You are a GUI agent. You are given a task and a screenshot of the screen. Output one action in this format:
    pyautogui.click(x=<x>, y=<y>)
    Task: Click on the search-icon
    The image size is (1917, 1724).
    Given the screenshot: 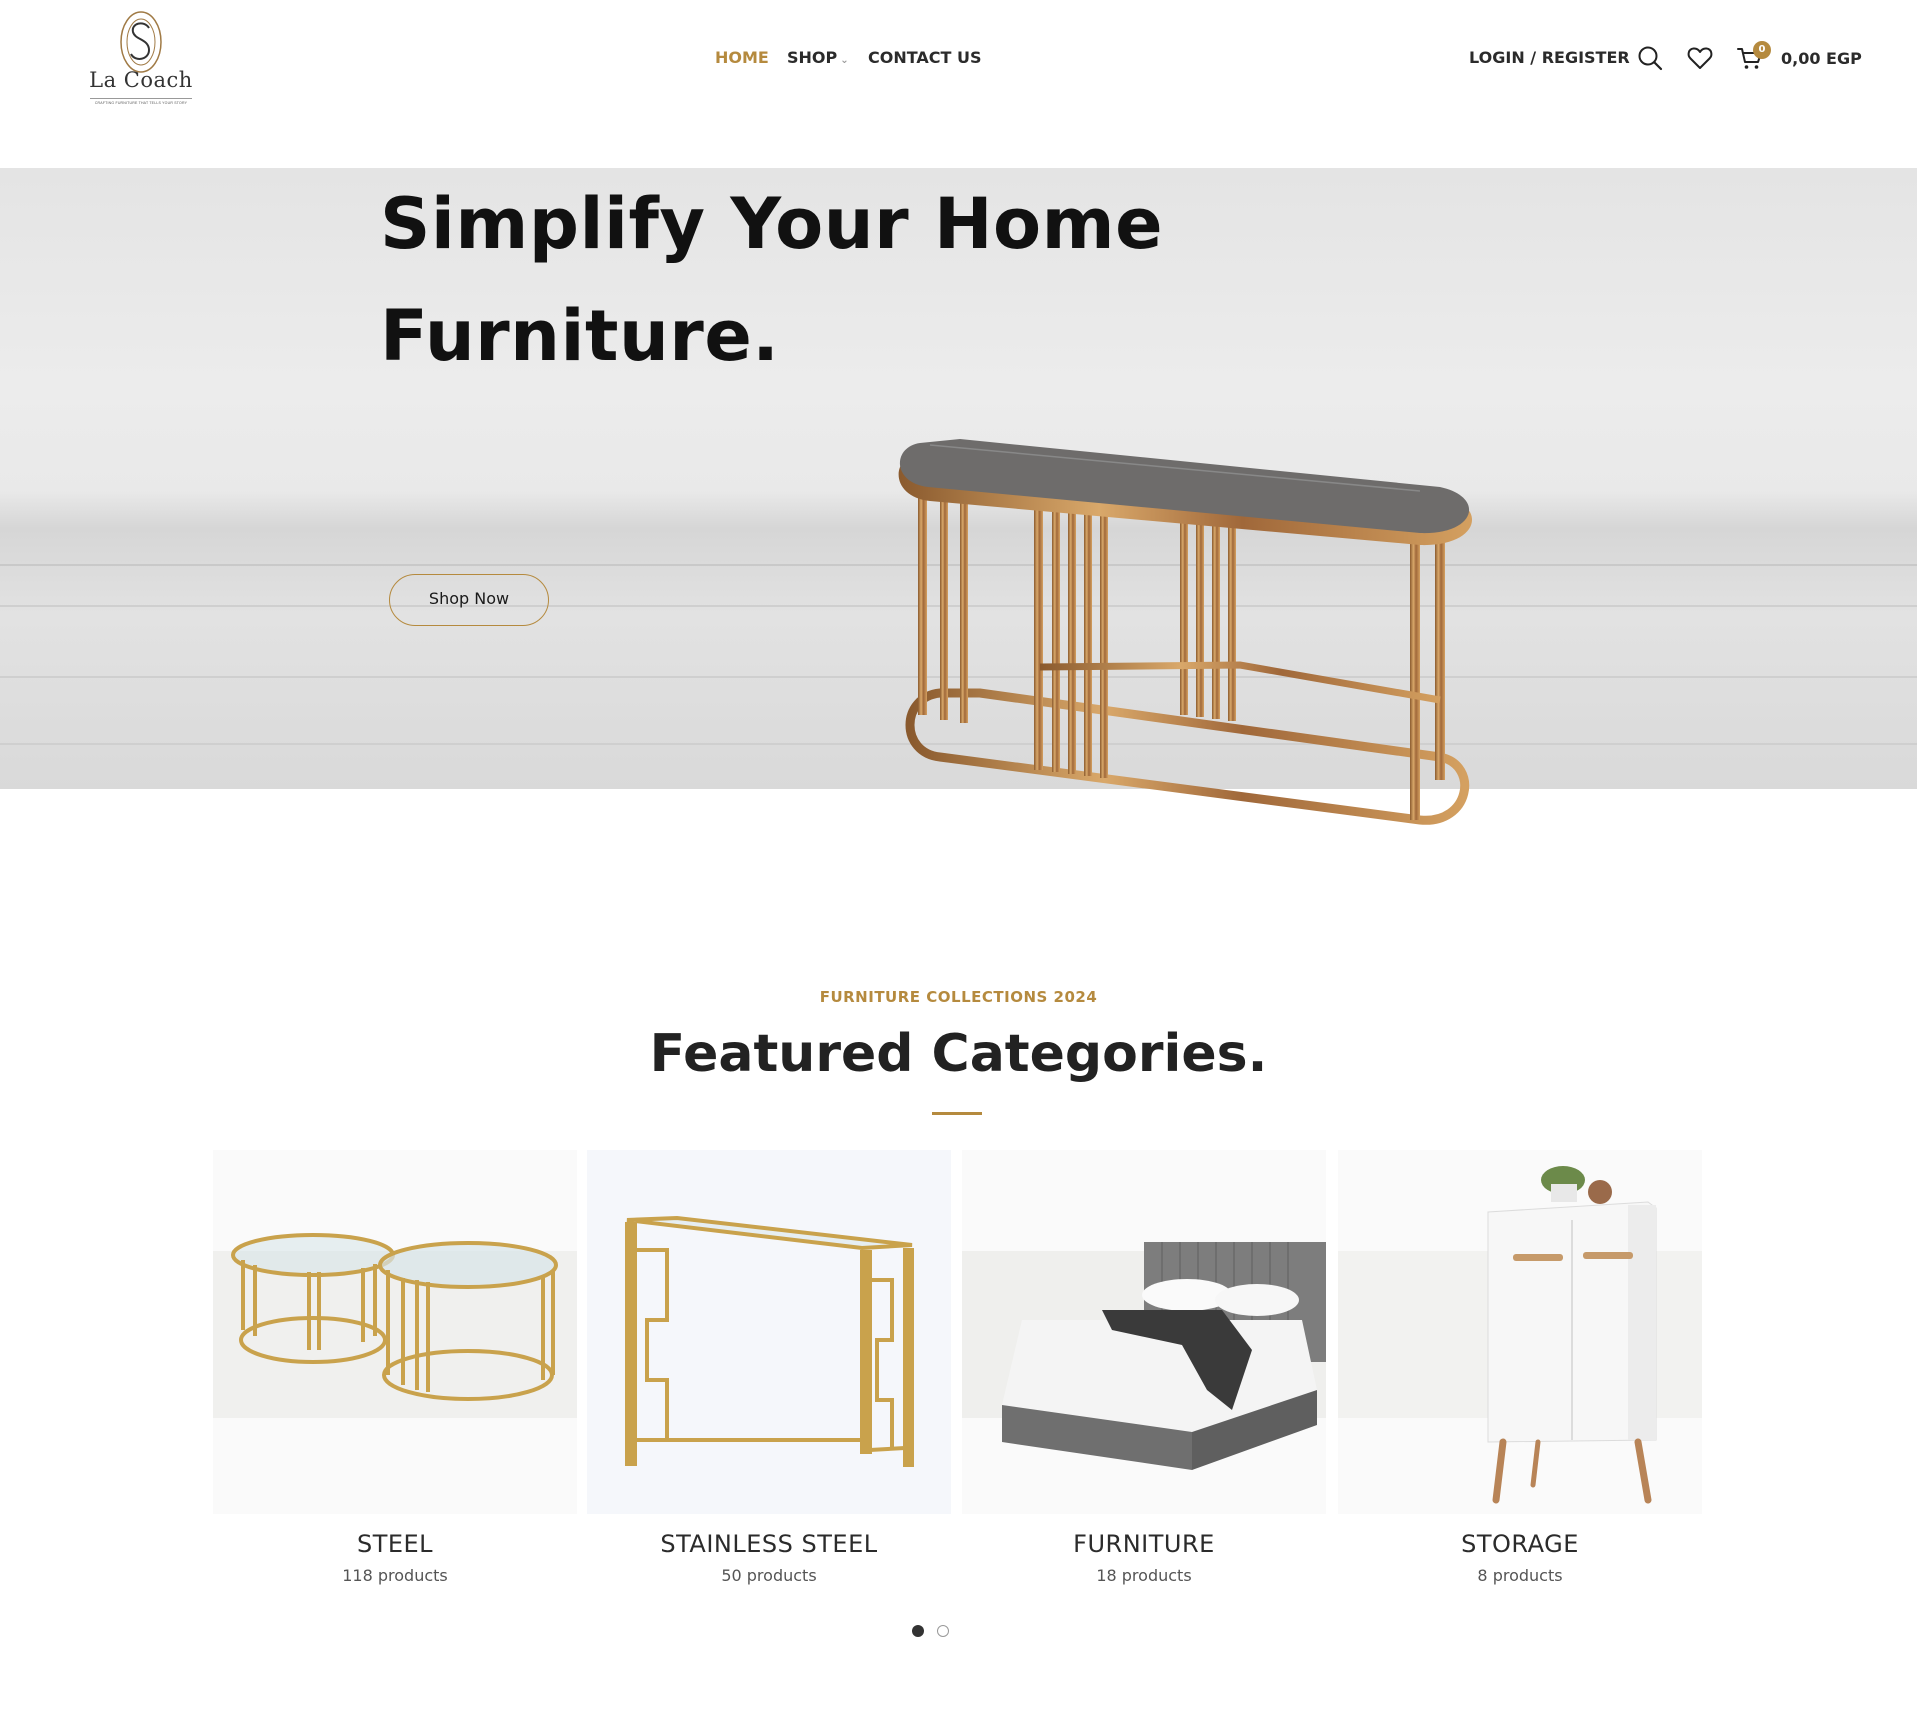 What is the action you would take?
    pyautogui.click(x=1650, y=58)
    